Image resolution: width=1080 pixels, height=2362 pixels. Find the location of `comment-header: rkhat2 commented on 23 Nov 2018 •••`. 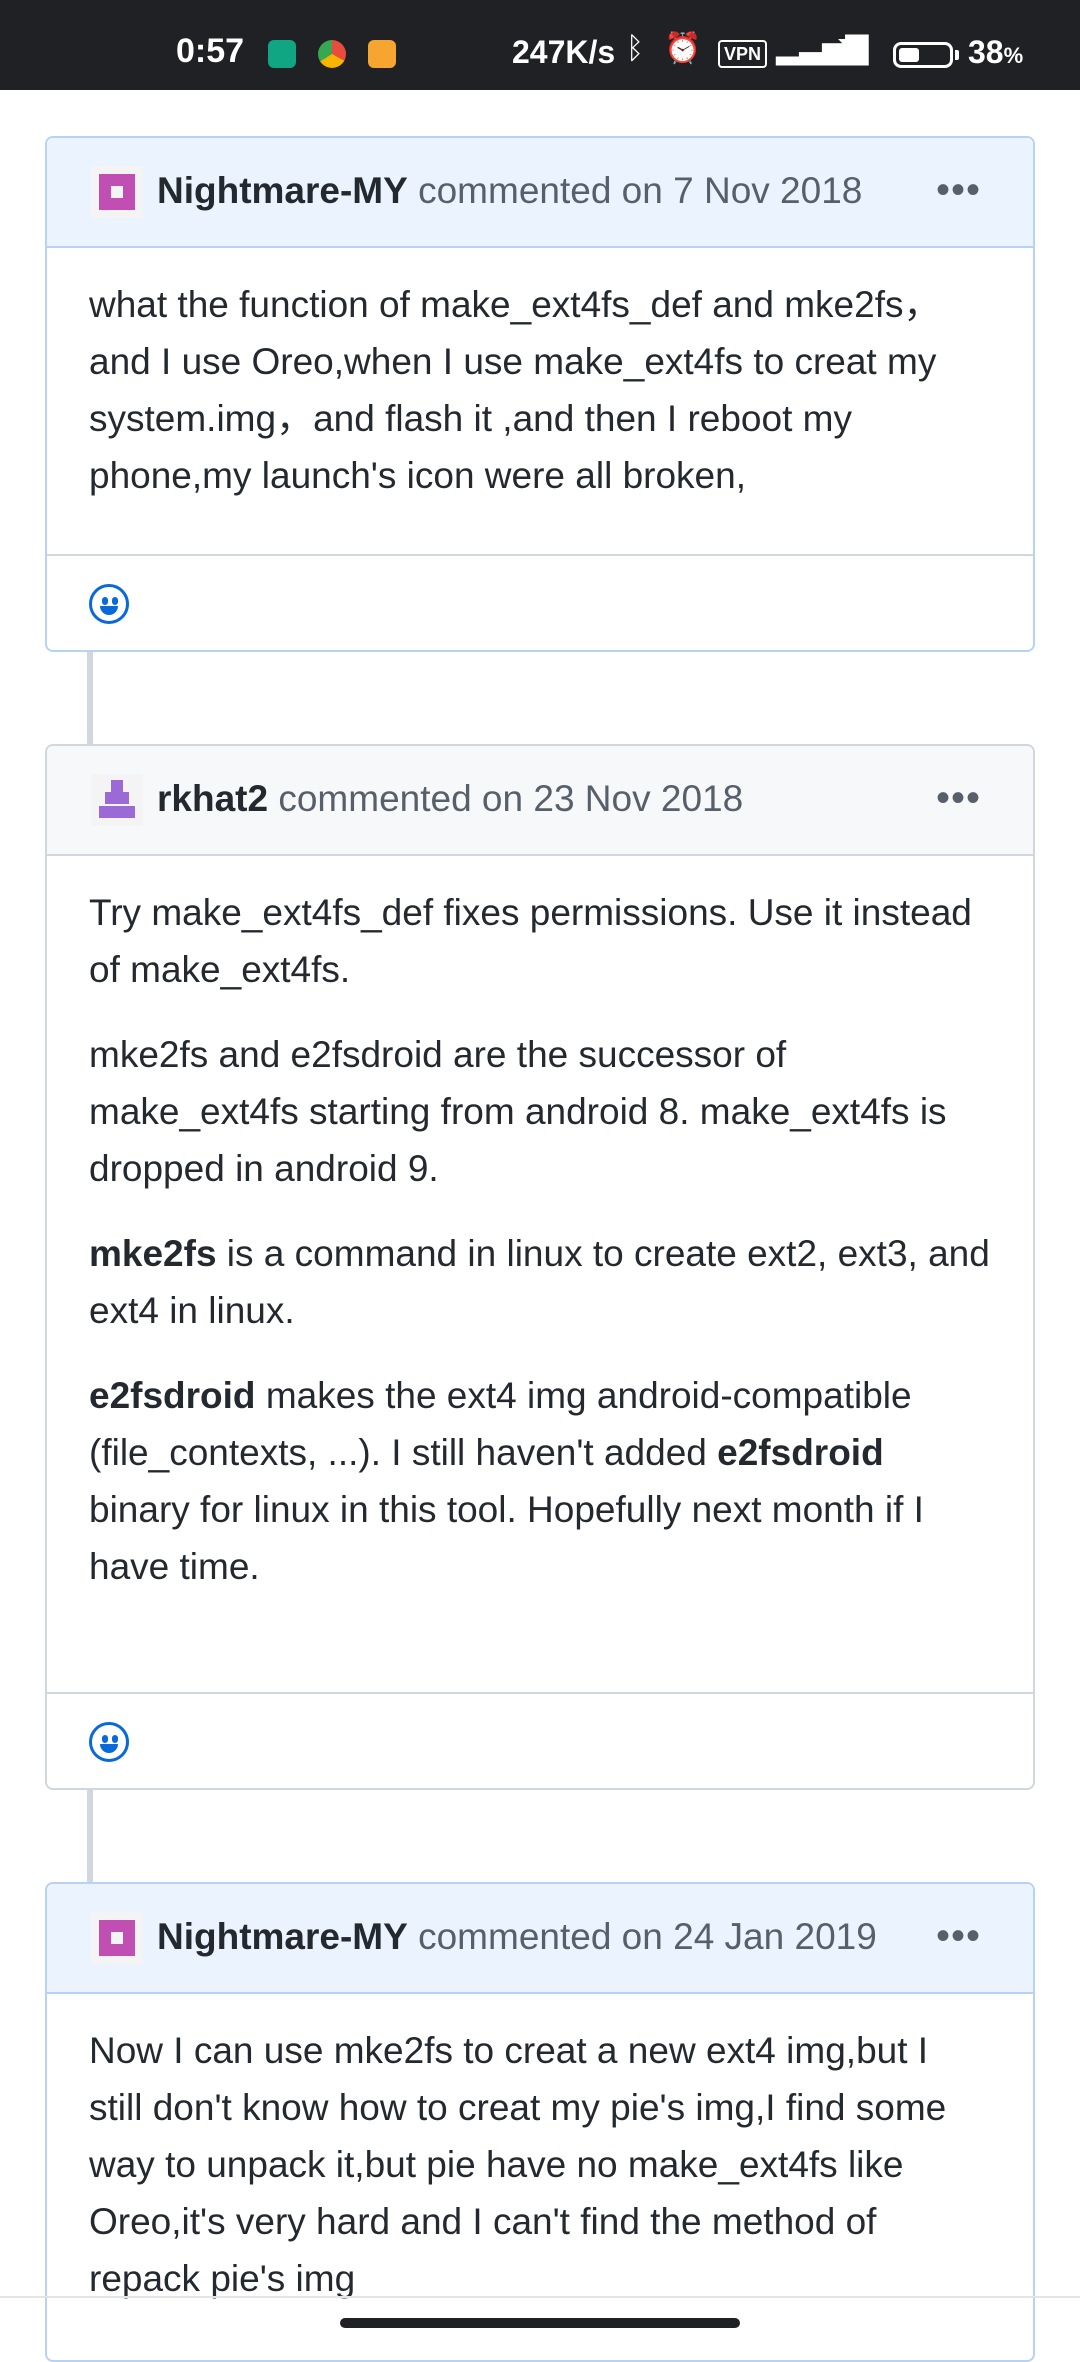

comment-header: rkhat2 commented on 23 Nov 2018 ••• is located at coordinates (540, 801).